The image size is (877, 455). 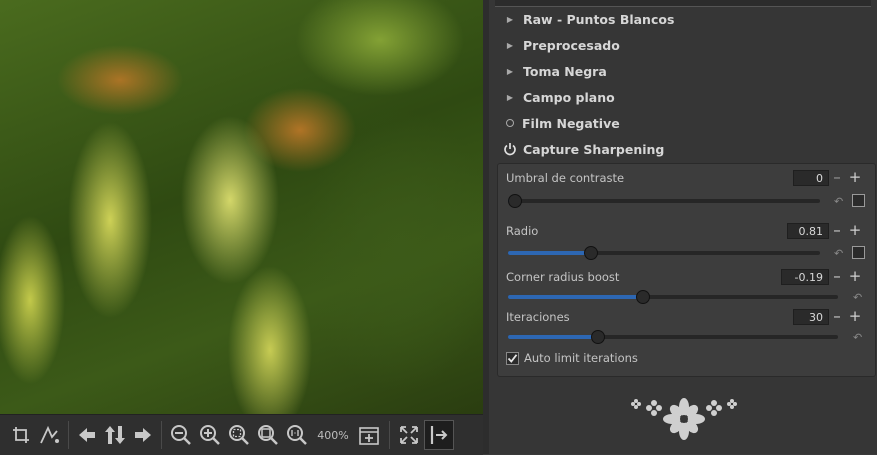 I want to click on zoom-in-icon, so click(x=209, y=435).